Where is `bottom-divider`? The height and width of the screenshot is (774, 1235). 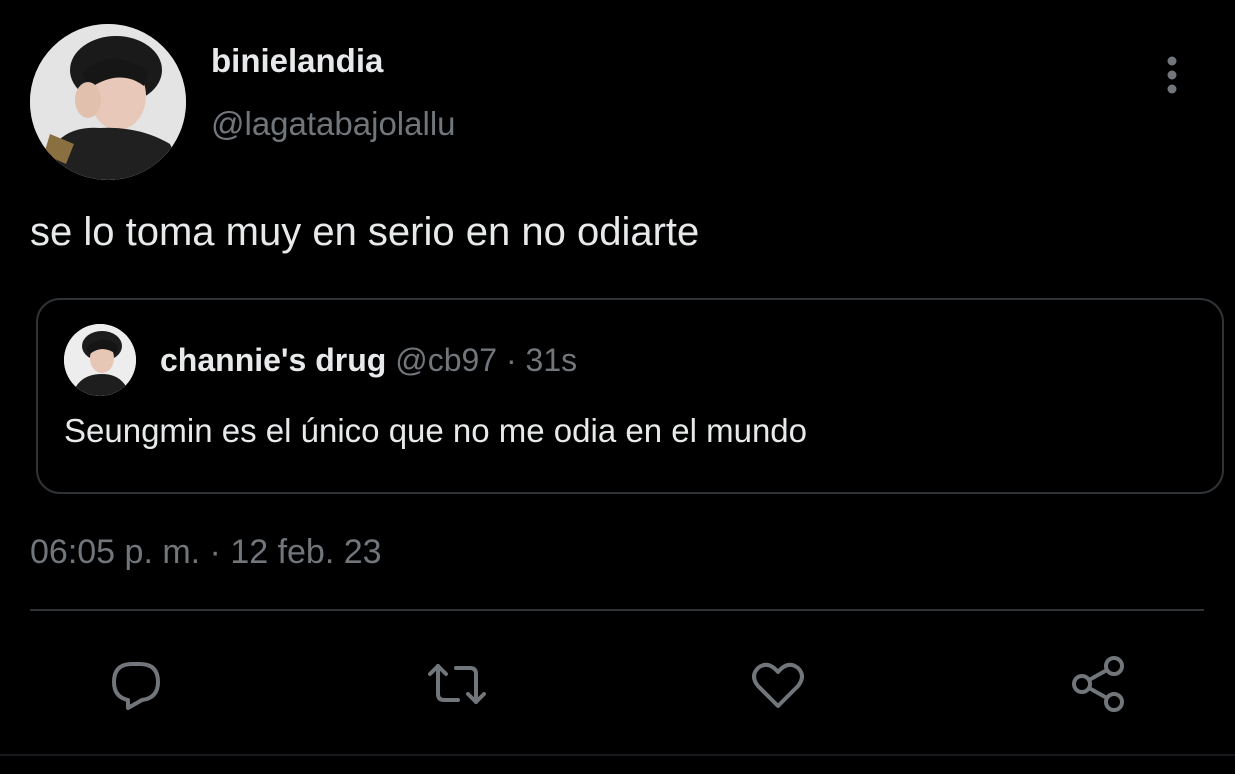 bottom-divider is located at coordinates (617, 755).